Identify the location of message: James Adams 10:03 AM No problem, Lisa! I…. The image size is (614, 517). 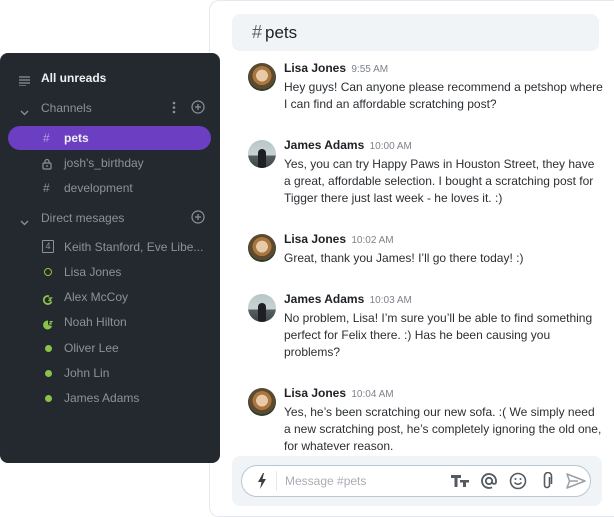
(428, 326).